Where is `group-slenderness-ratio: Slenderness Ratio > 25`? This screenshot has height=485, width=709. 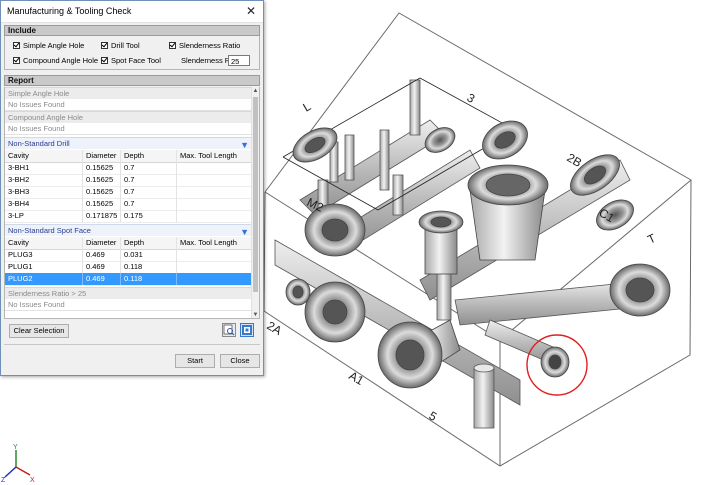
group-slenderness-ratio: Slenderness Ratio > 25 is located at coordinates (129, 293).